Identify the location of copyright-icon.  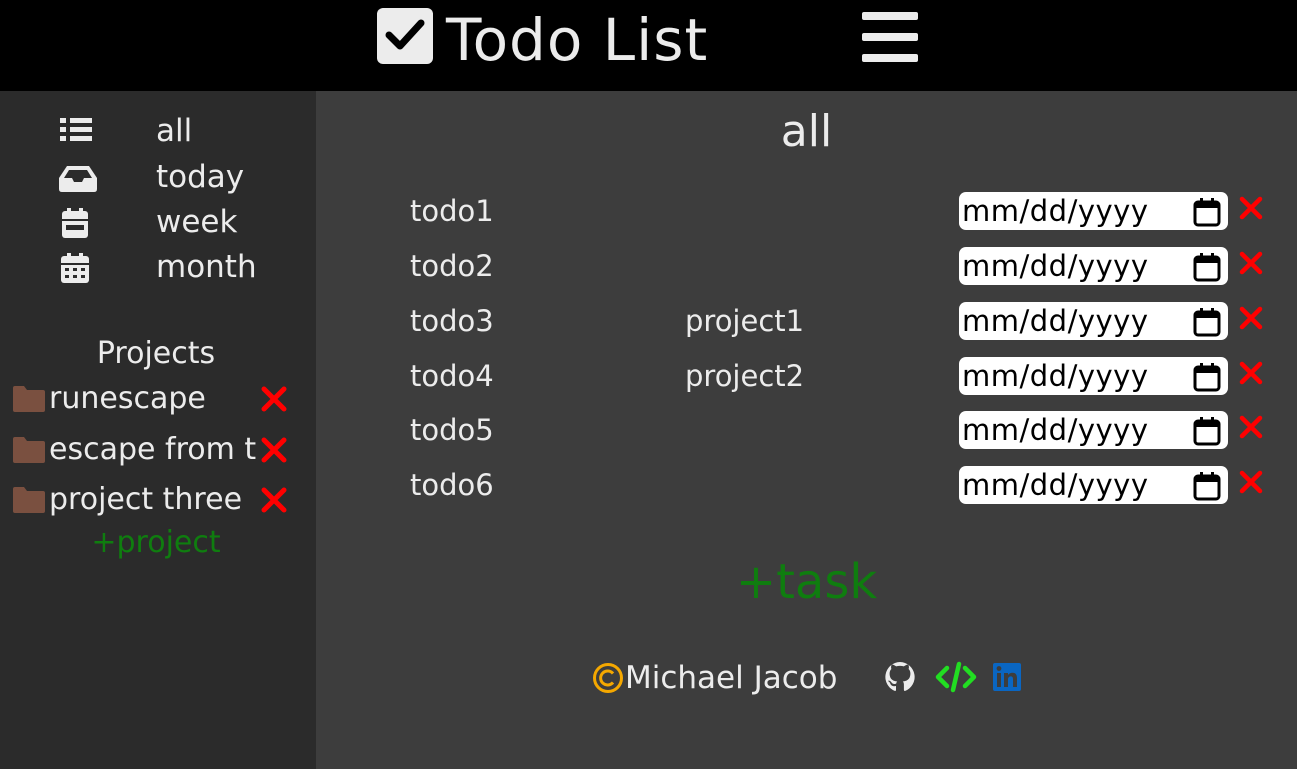
(608, 678).